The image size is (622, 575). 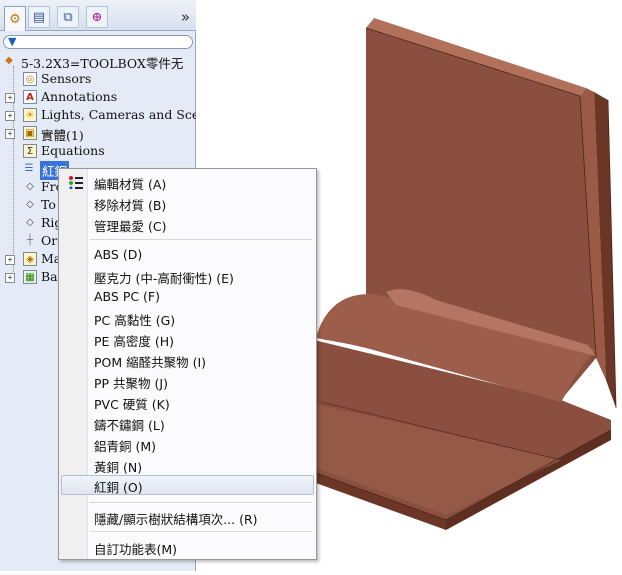 I want to click on configuration-manager-tab: ⧉, so click(x=68, y=17).